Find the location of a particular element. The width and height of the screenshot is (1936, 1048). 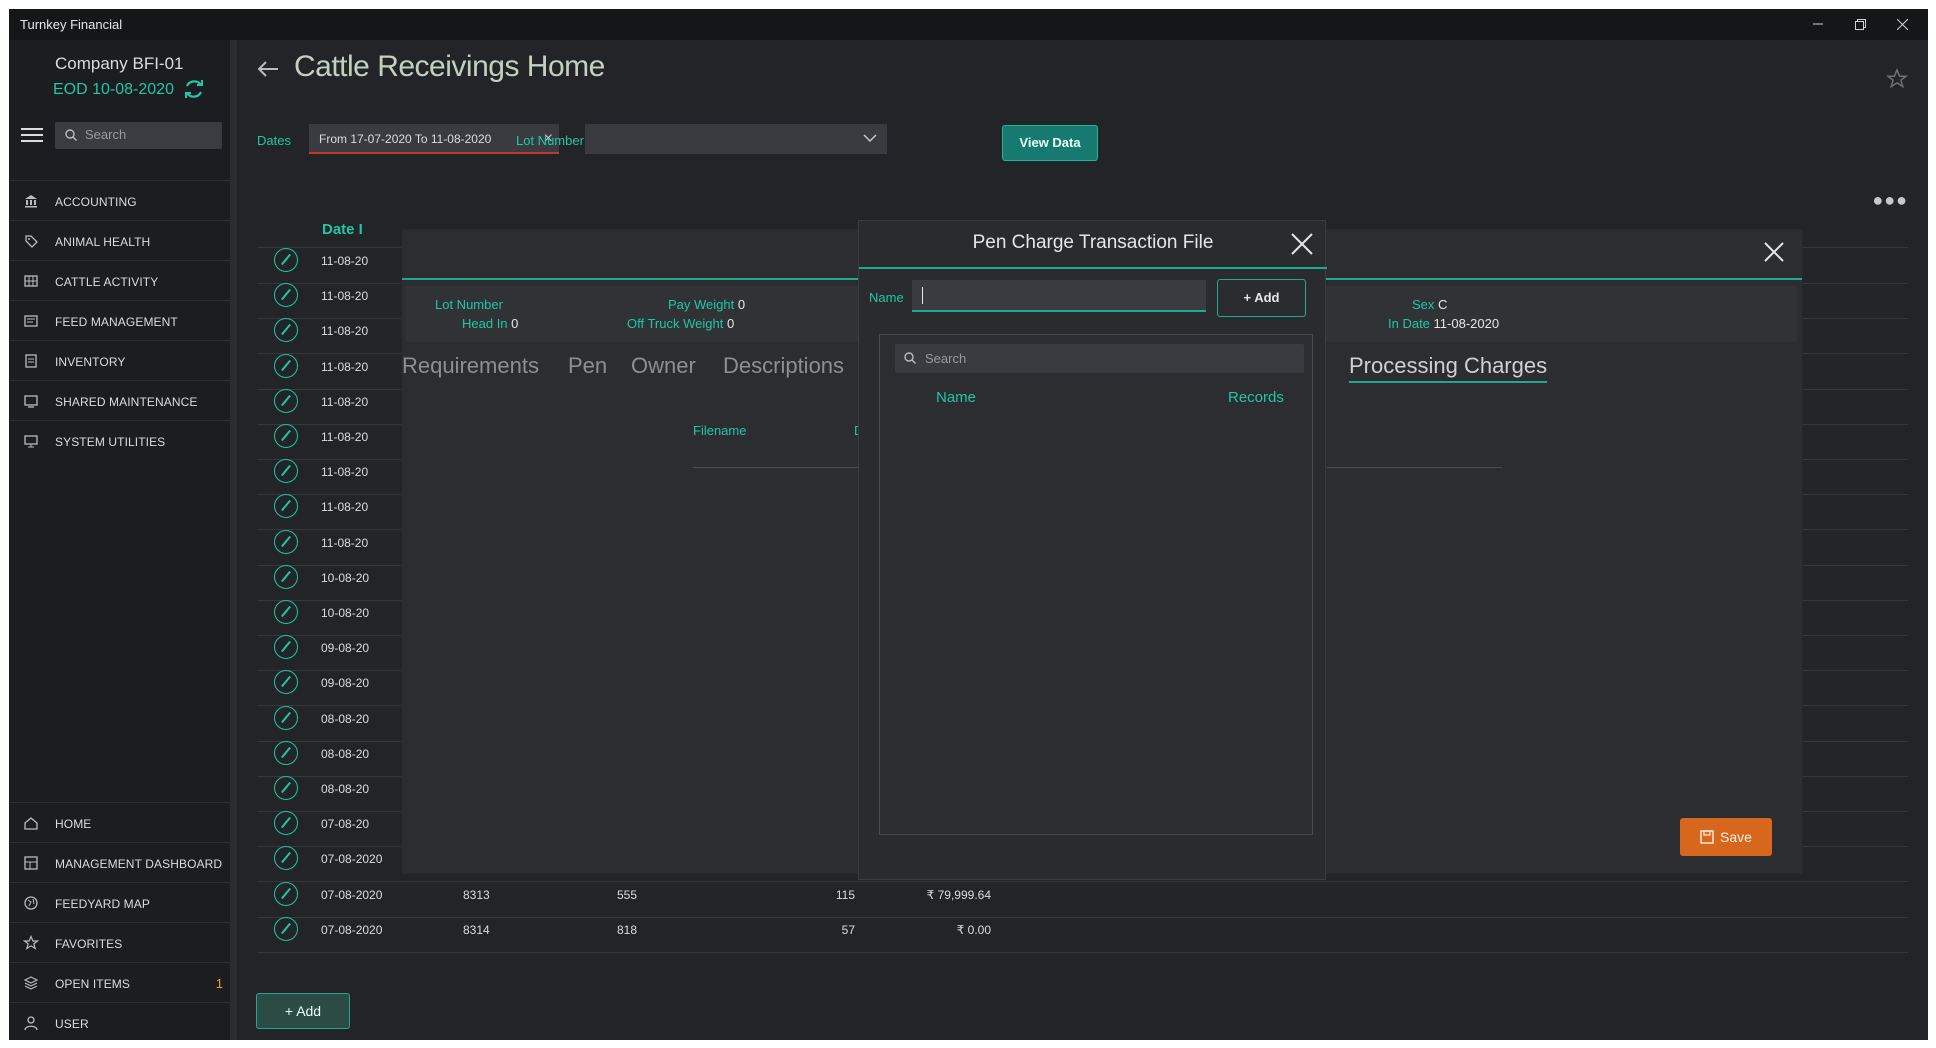

dates-label: Dates is located at coordinates (274, 140).